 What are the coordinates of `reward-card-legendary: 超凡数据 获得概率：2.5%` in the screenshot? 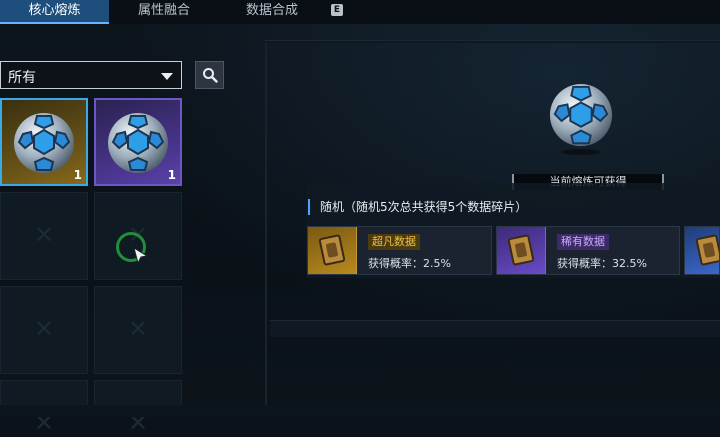 It's located at (399, 250).